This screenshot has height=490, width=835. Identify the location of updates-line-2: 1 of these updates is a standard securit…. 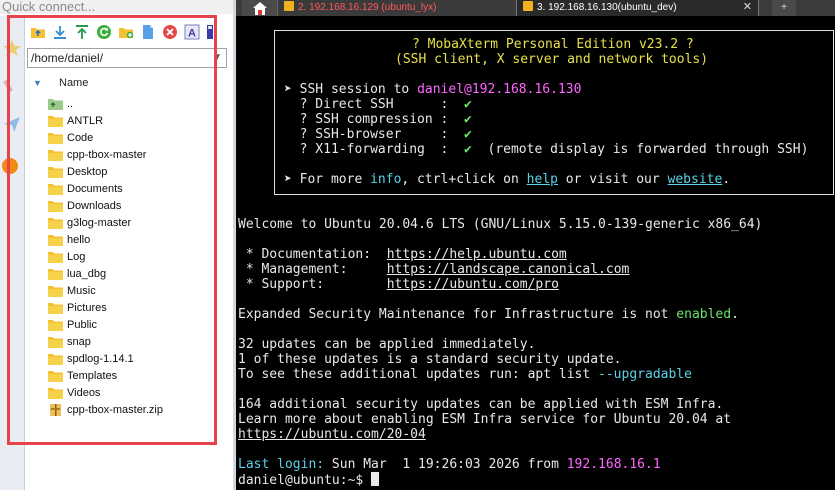
(430, 359).